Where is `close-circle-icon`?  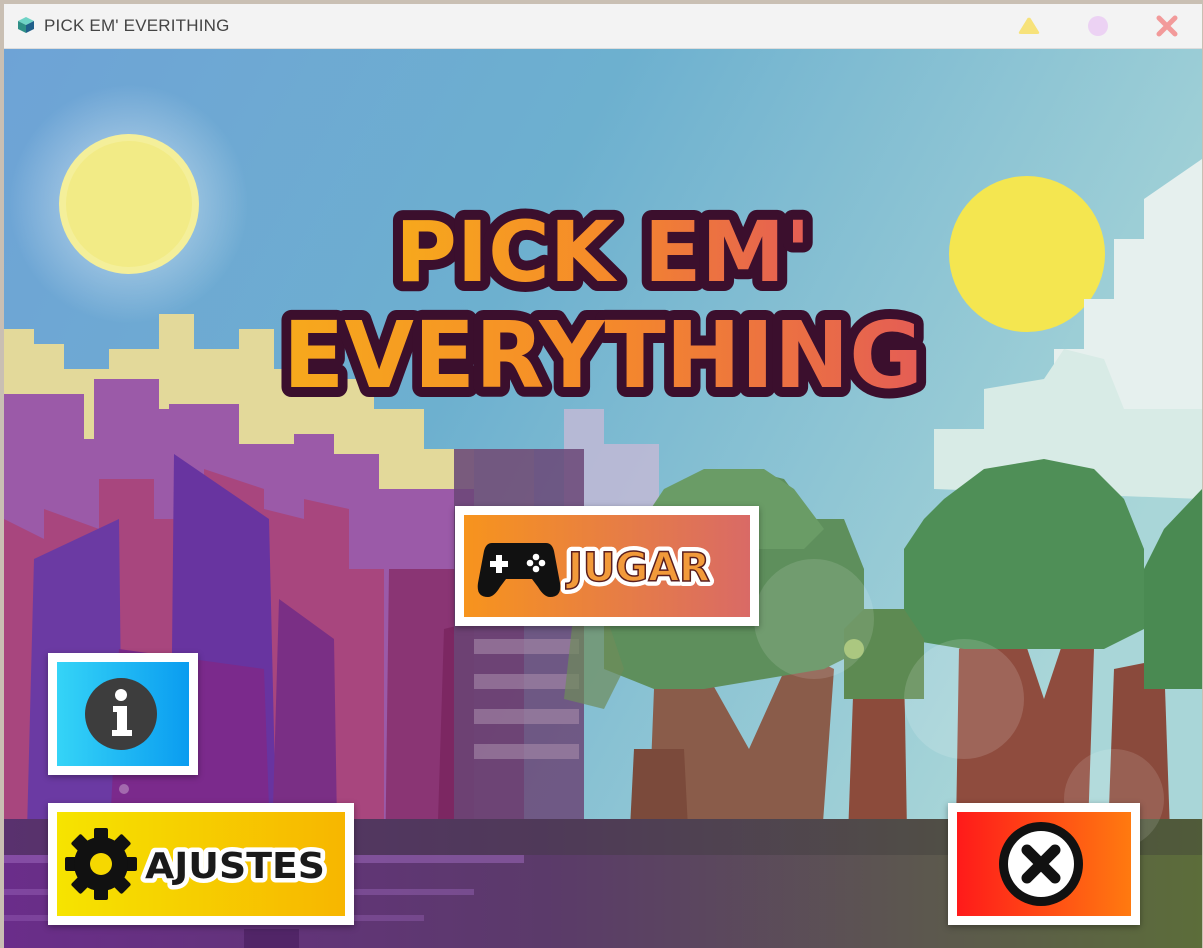
close-circle-icon is located at coordinates (1041, 864).